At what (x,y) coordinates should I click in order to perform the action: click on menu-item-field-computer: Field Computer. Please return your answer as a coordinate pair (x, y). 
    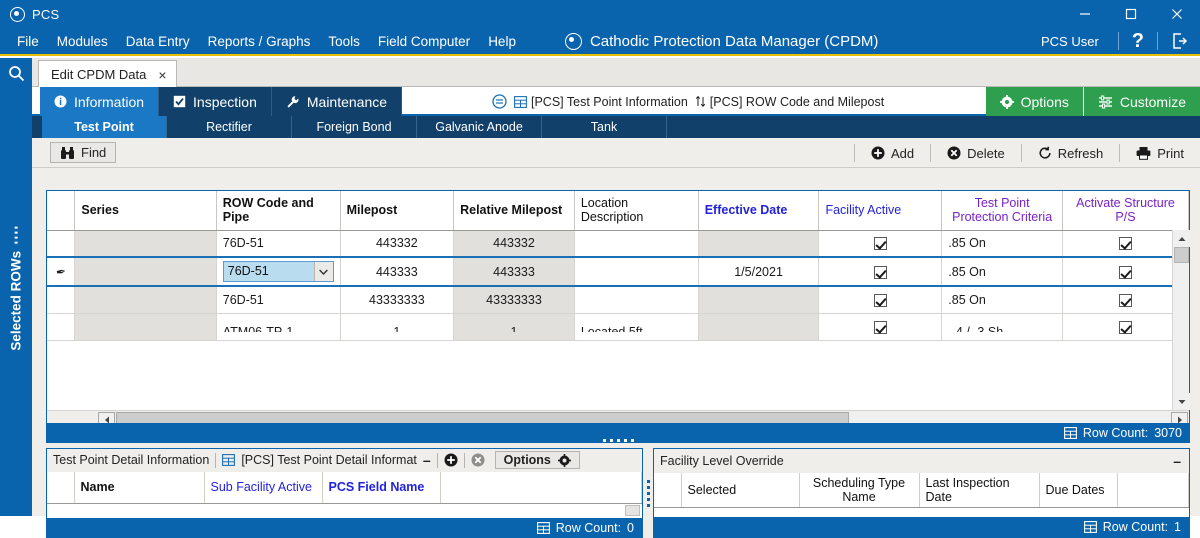
    Looking at the image, I should click on (424, 41).